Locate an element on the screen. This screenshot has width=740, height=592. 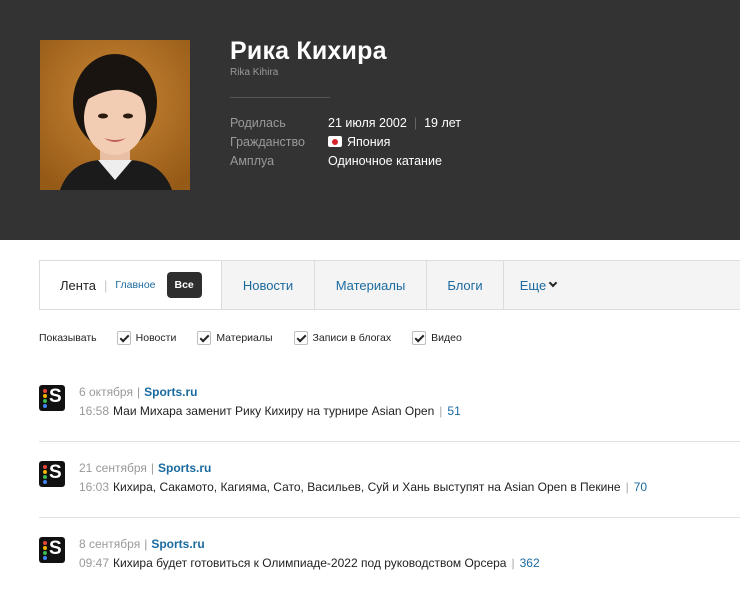
filter-blog-posts-label: Записи в блогах is located at coordinates (352, 338).